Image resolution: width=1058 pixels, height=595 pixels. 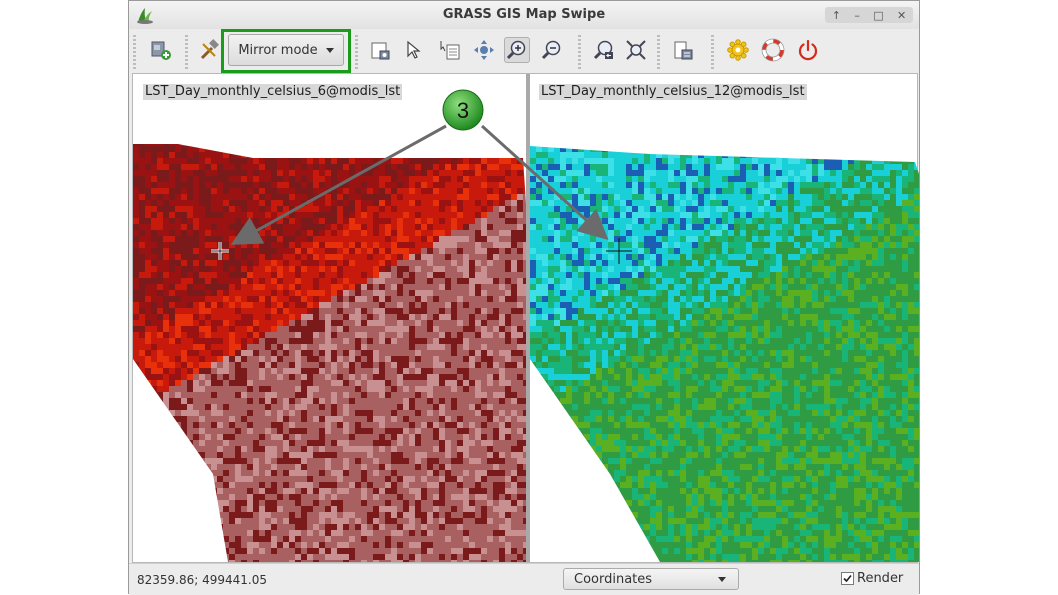 What do you see at coordinates (857, 15) in the screenshot?
I see `minimize-button: –` at bounding box center [857, 15].